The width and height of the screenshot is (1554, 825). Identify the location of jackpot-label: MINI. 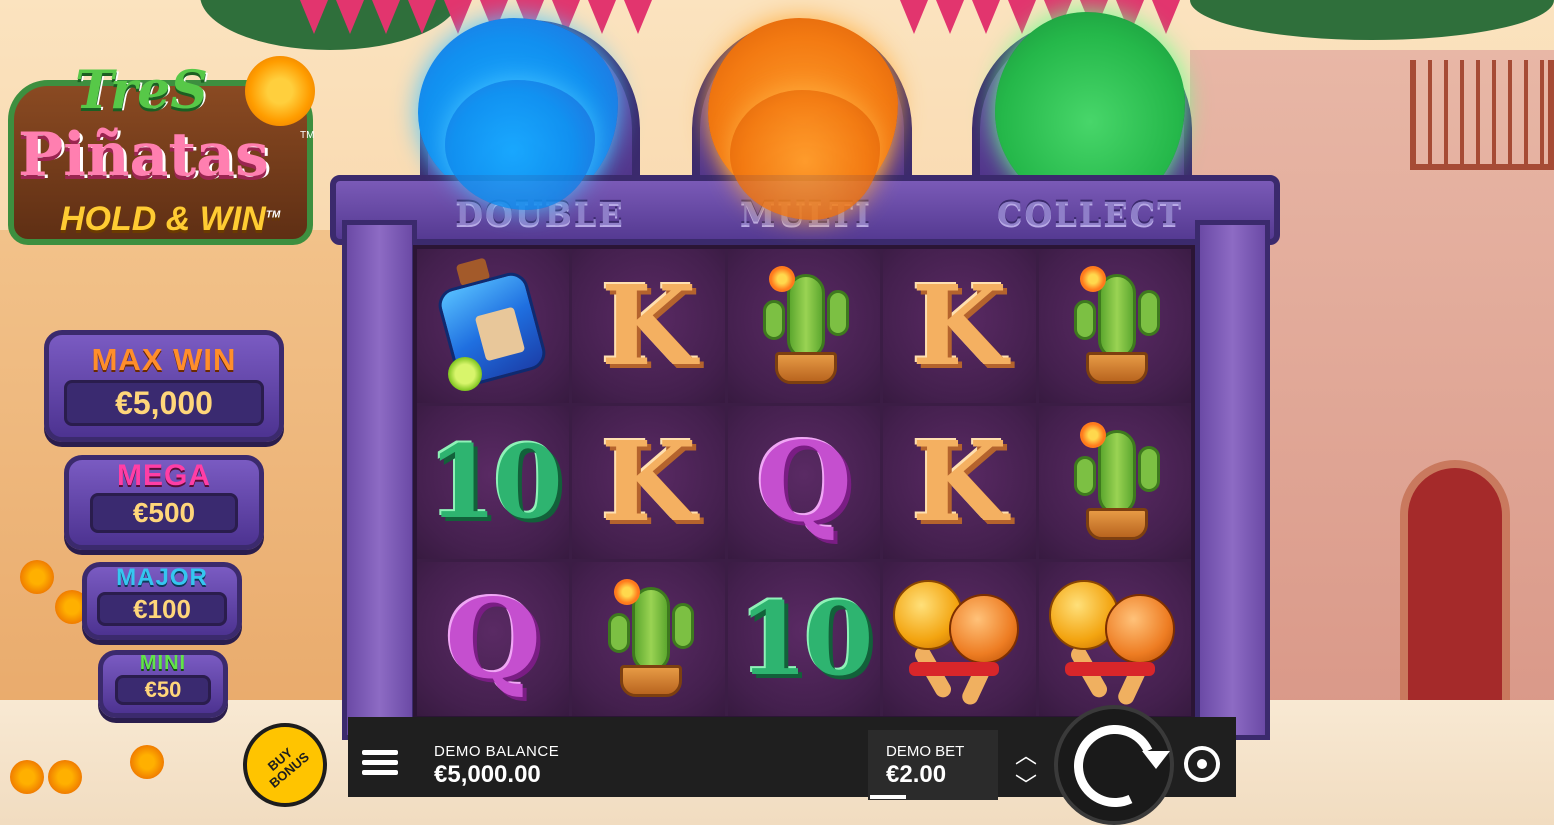
(163, 663).